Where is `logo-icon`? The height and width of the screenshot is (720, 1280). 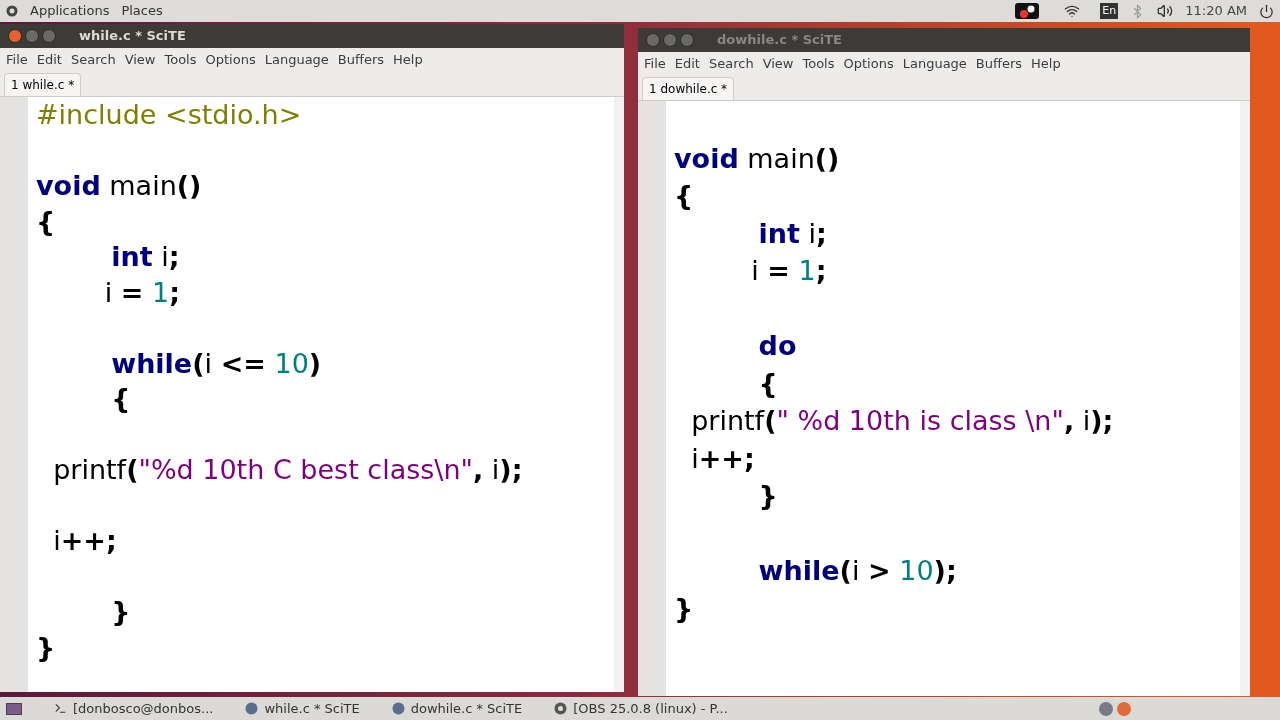
logo-icon is located at coordinates (12, 11).